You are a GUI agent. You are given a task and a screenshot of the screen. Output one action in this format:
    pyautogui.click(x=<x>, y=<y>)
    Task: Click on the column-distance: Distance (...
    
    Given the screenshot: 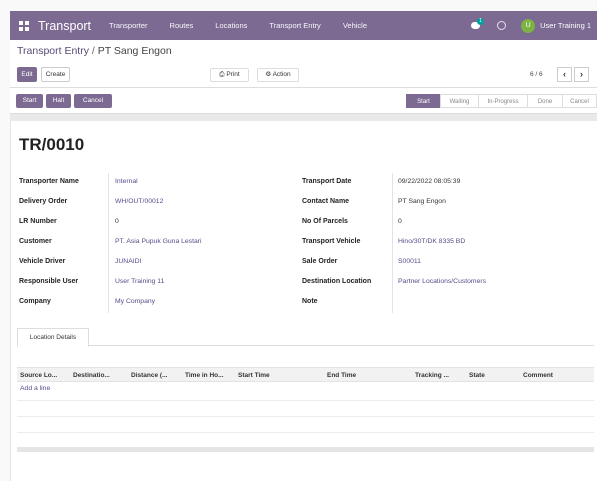 What is the action you would take?
    pyautogui.click(x=149, y=375)
    